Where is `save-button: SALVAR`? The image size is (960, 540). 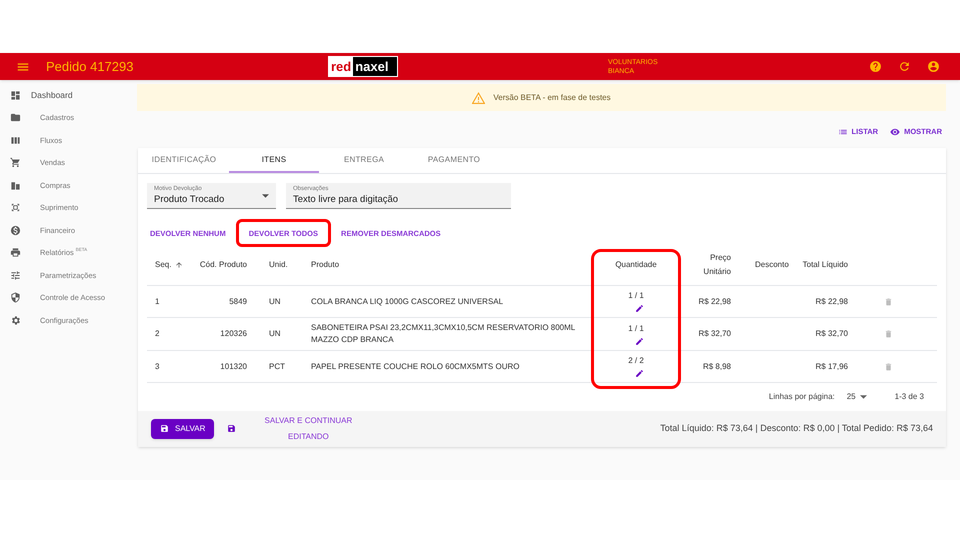 save-button: SALVAR is located at coordinates (182, 428).